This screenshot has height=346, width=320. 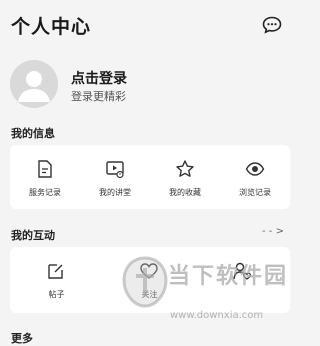 I want to click on interaction-item-following: 关注, so click(x=149, y=280).